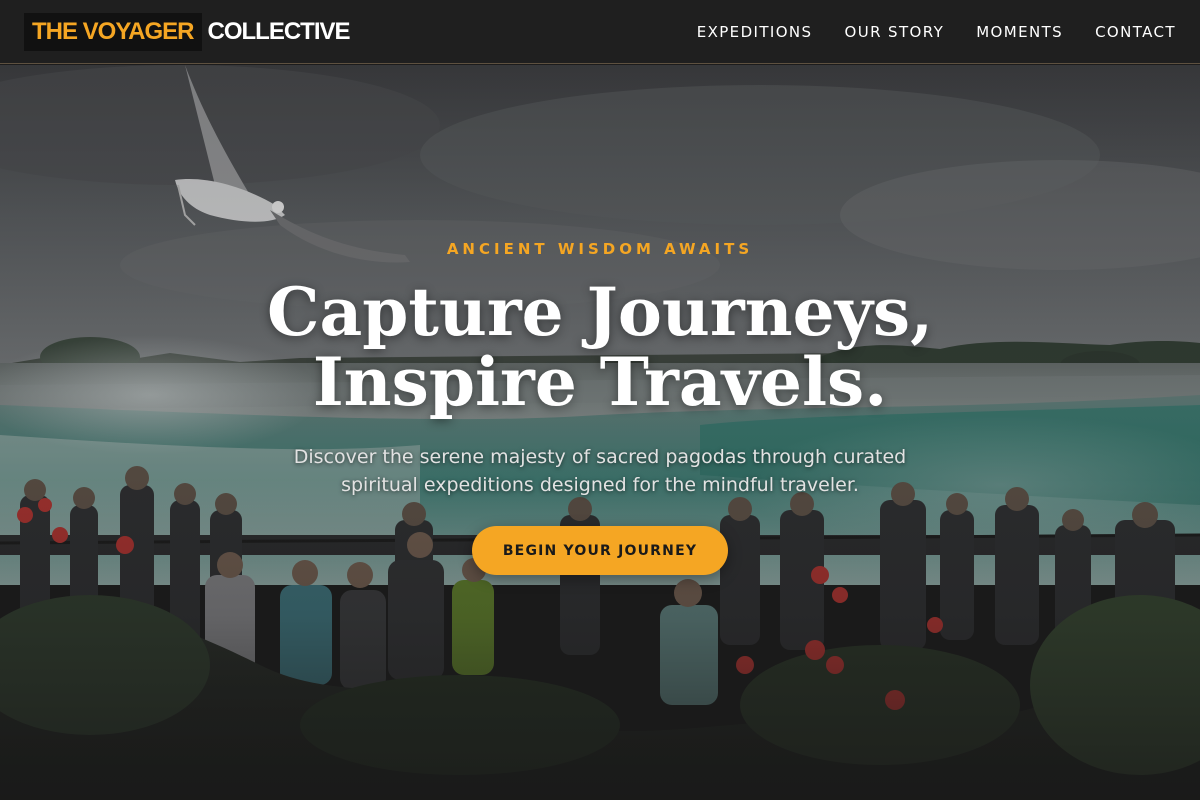 This screenshot has width=1200, height=800. What do you see at coordinates (1135, 32) in the screenshot?
I see `nav-link-contact: CONTACT` at bounding box center [1135, 32].